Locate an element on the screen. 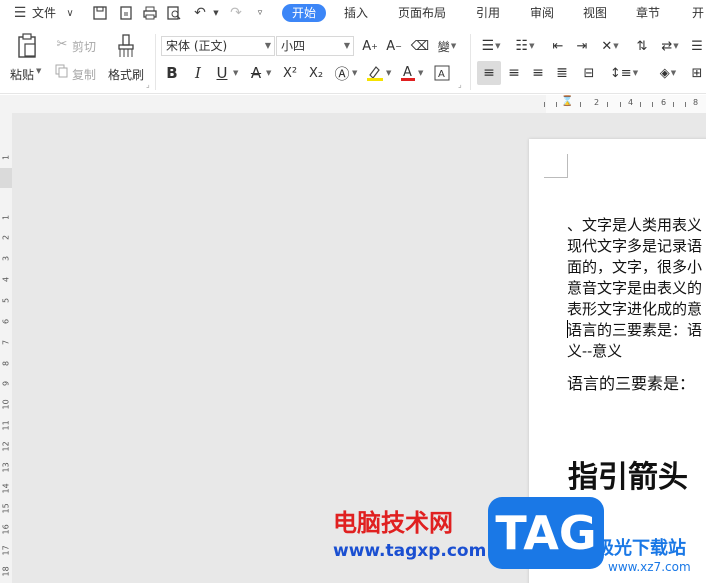 Image resolution: width=706 pixels, height=583 pixels. font-size-select: 小四 ▼ is located at coordinates (315, 46).